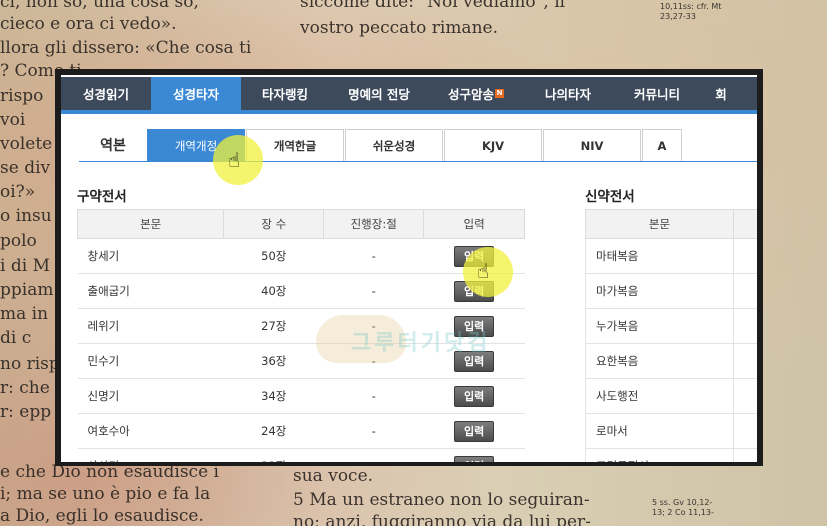 The image size is (827, 526). What do you see at coordinates (25, 388) in the screenshot?
I see `background-text-line: r: che` at bounding box center [25, 388].